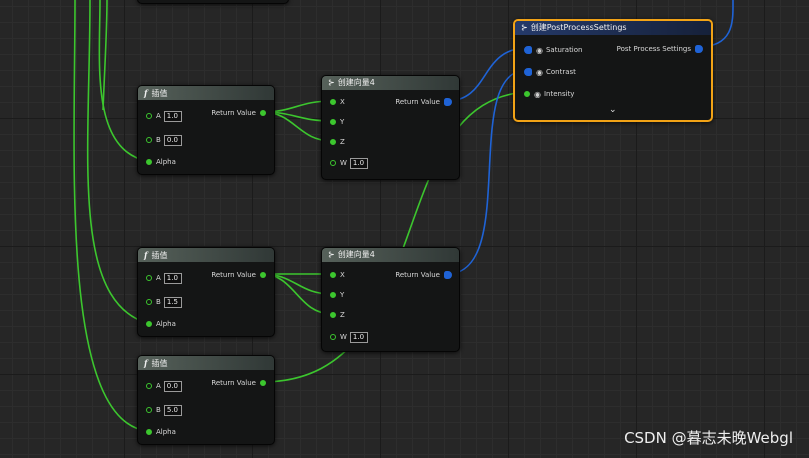  I want to click on lerp-node-1: f 插值 A 1.0 B 0.0 Alpha Return Value, so click(206, 130).